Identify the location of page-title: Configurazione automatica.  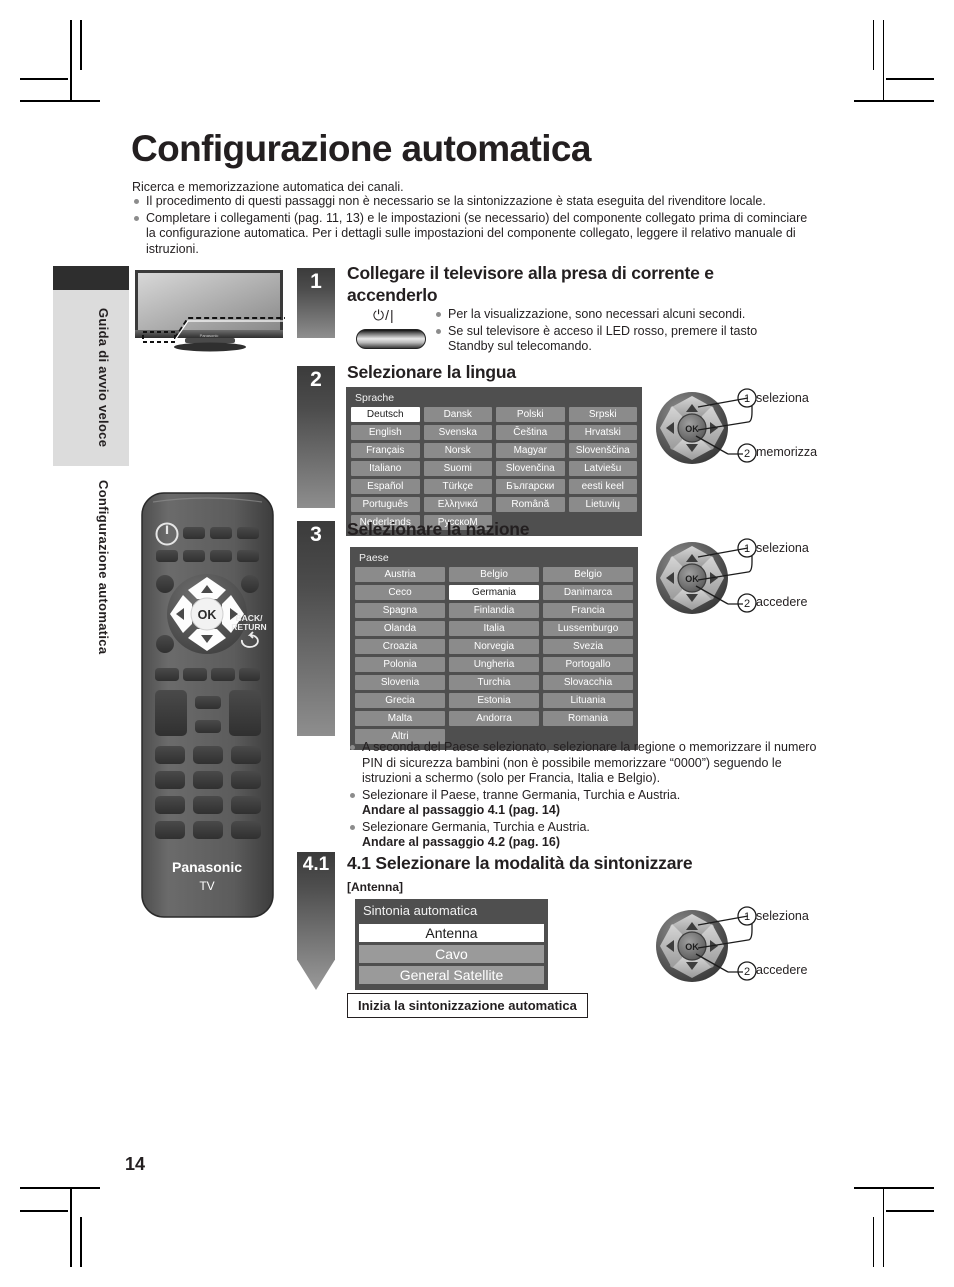
(361, 148).